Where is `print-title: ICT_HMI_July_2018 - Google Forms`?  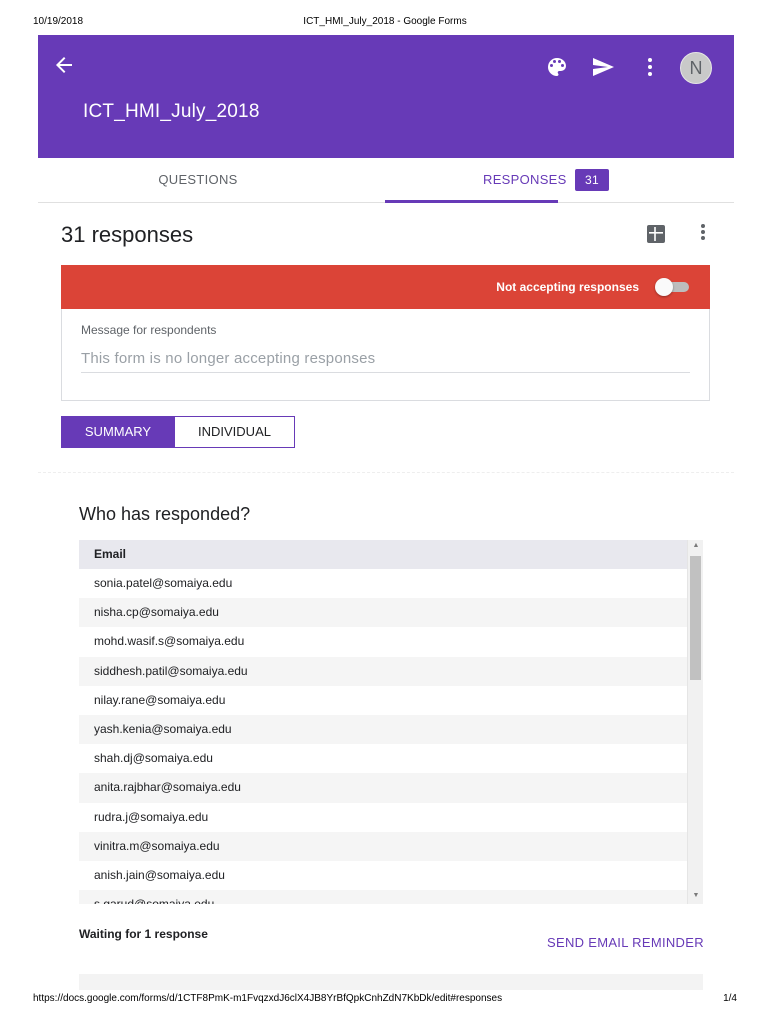
print-title: ICT_HMI_July_2018 - Google Forms is located at coordinates (385, 21).